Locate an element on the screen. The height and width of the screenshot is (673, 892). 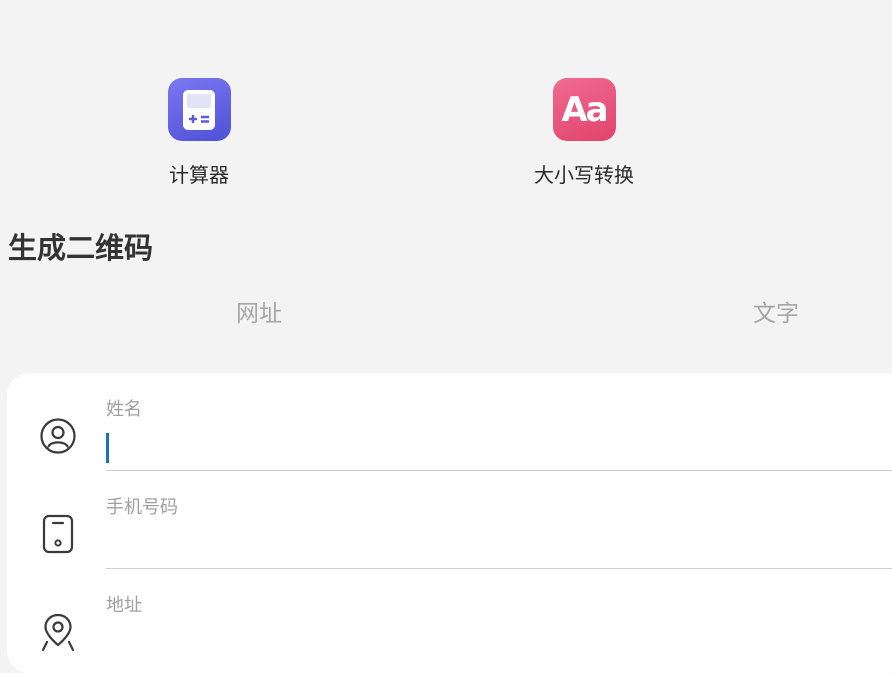
name-input is located at coordinates (499, 445).